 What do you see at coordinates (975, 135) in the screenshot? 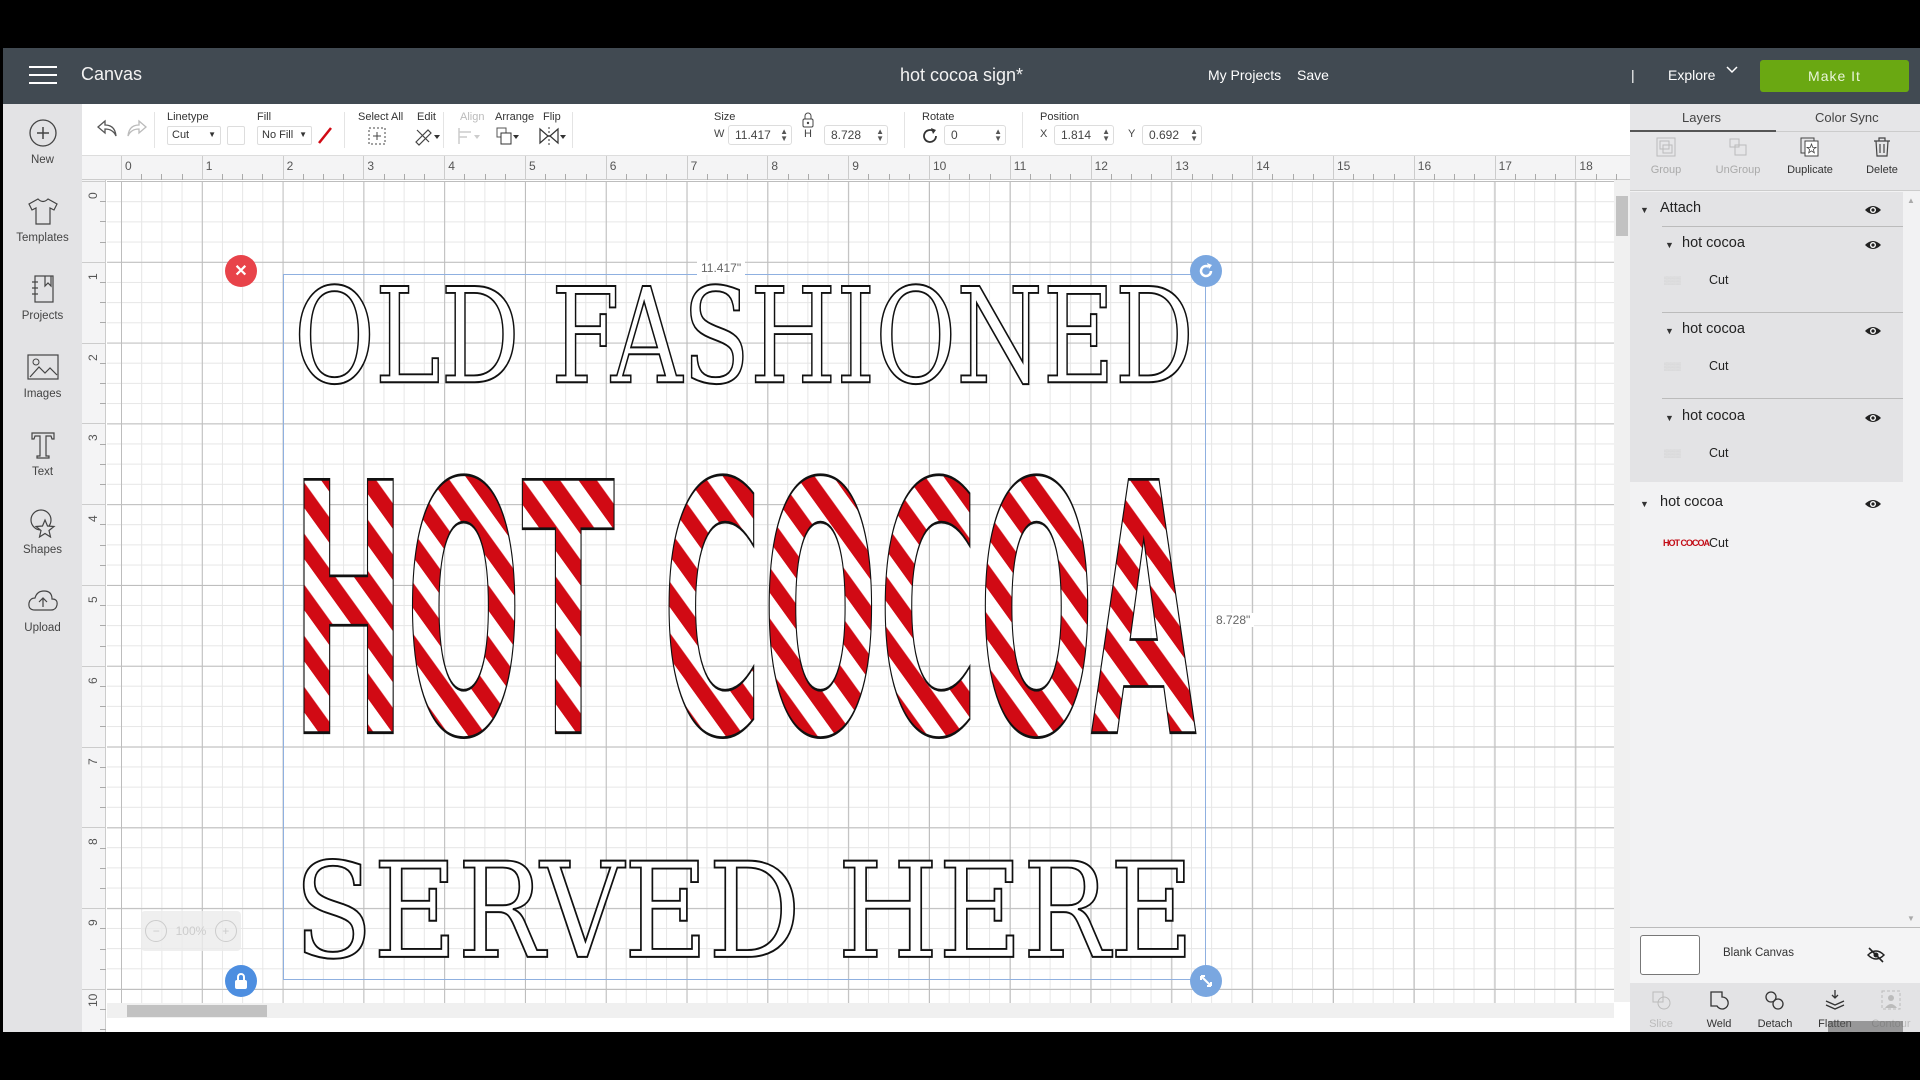
I see `rotate-input: 0 ▲ ▼` at bounding box center [975, 135].